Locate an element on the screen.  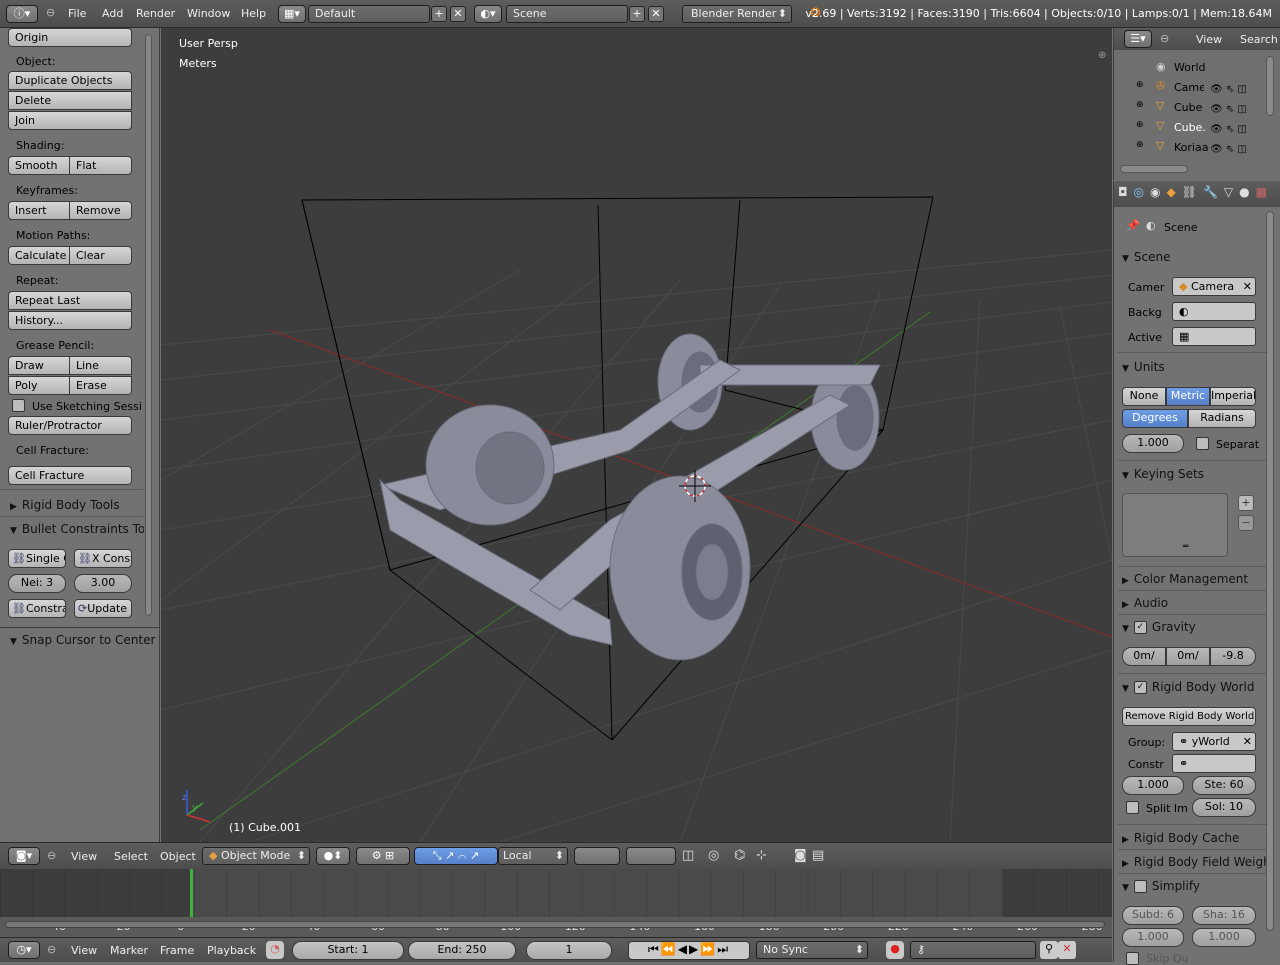
threshold-field: 3.00 is located at coordinates (103, 583).